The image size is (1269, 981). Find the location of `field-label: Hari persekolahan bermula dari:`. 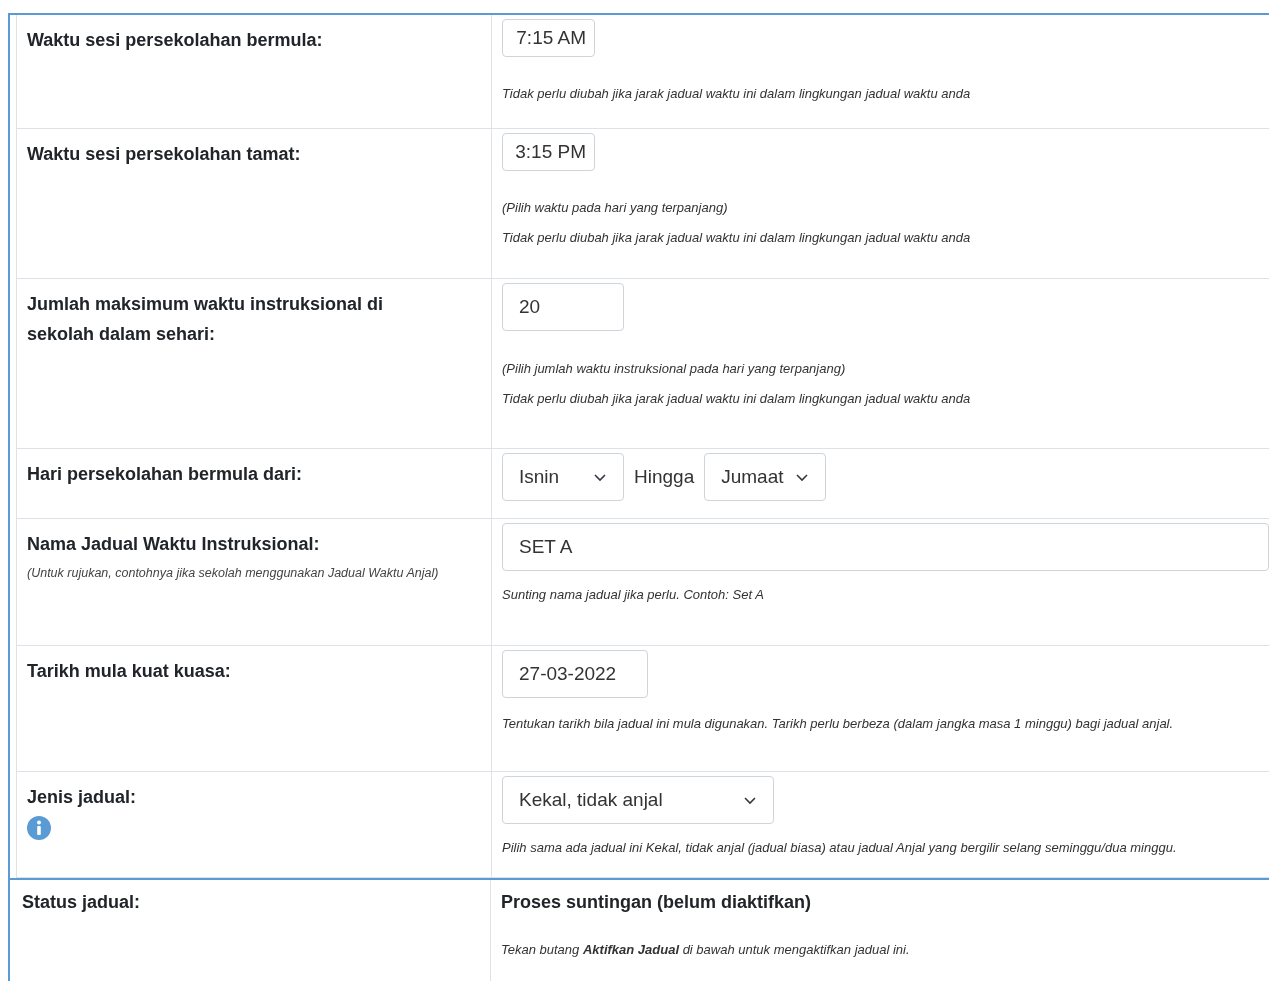

field-label: Hari persekolahan bermula dari: is located at coordinates (165, 474).